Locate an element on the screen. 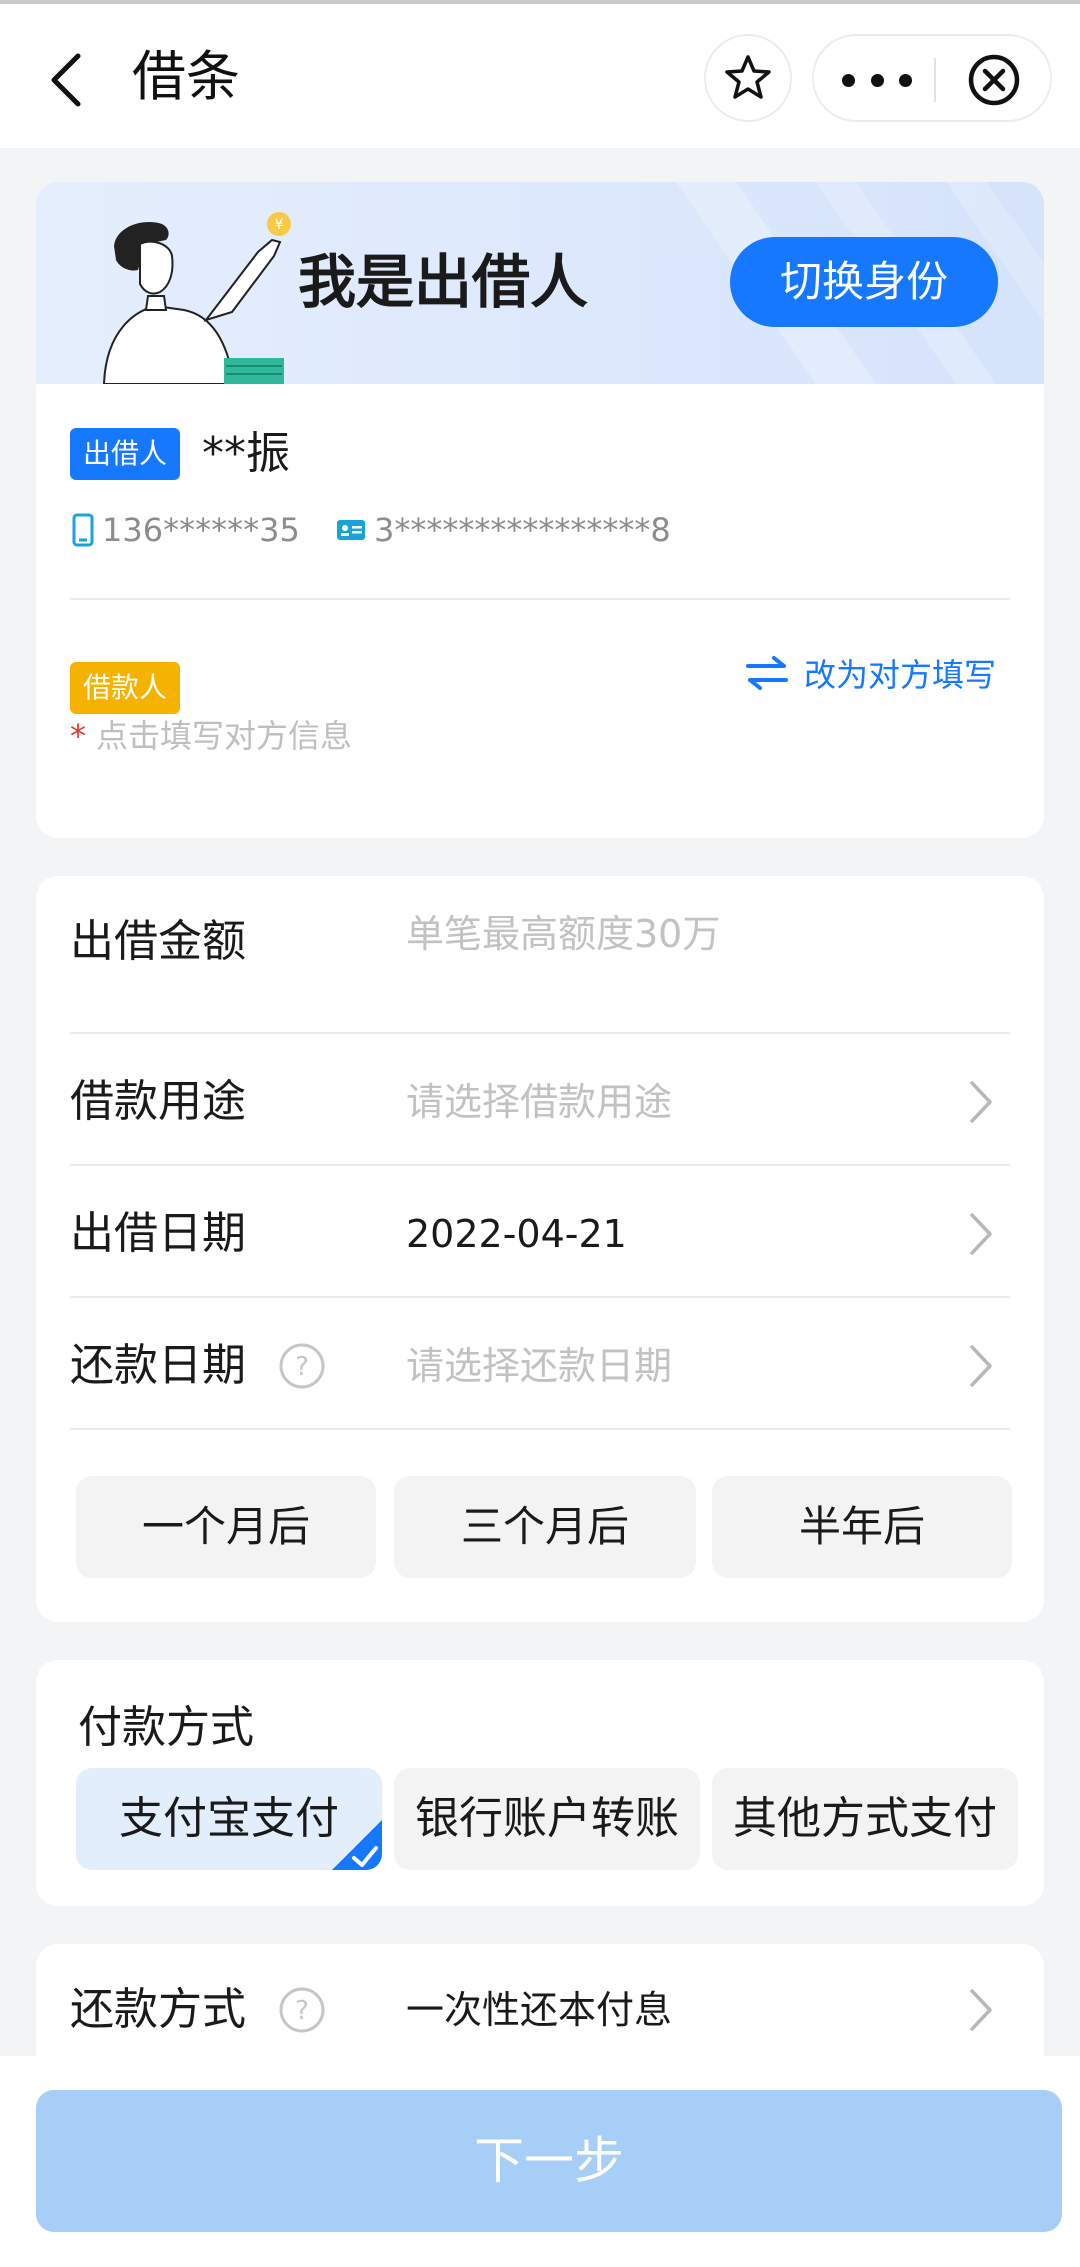 The height and width of the screenshot is (2267, 1080). phone-icon is located at coordinates (83, 530).